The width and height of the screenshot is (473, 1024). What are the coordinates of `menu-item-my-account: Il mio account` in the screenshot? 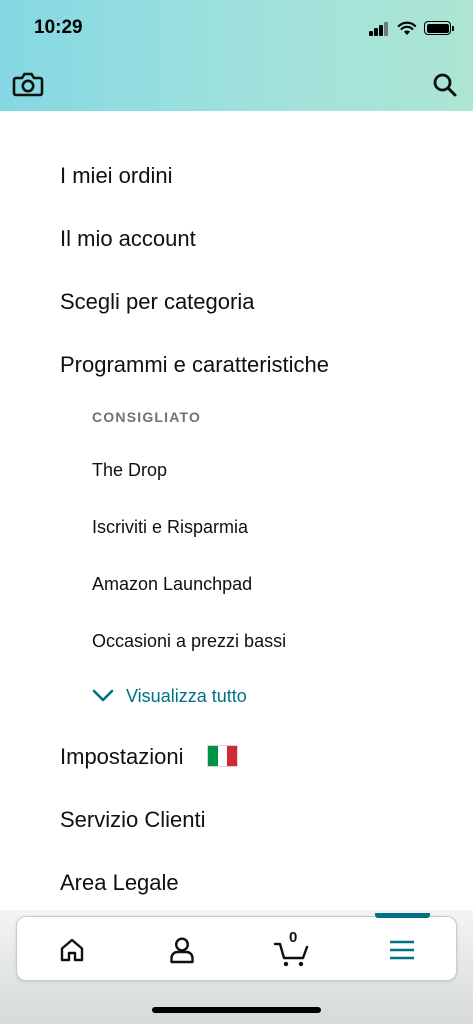 It's located at (128, 239).